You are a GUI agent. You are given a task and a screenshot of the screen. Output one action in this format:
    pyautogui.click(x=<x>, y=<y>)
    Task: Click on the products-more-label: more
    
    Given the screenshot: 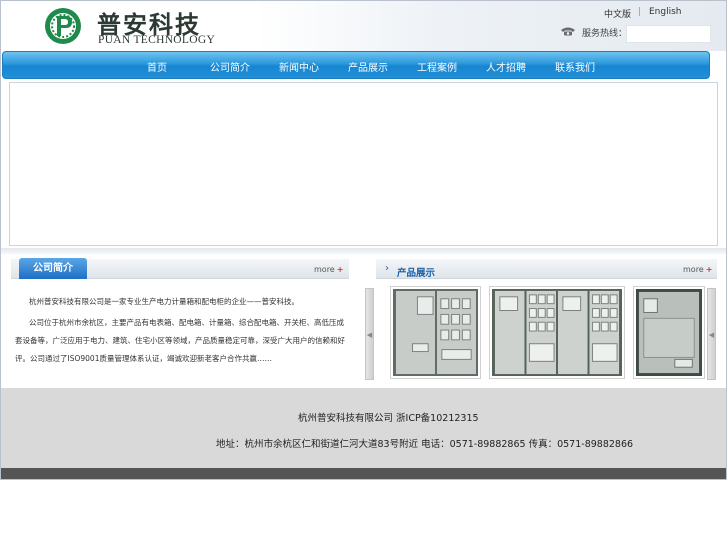 What is the action you would take?
    pyautogui.click(x=693, y=269)
    